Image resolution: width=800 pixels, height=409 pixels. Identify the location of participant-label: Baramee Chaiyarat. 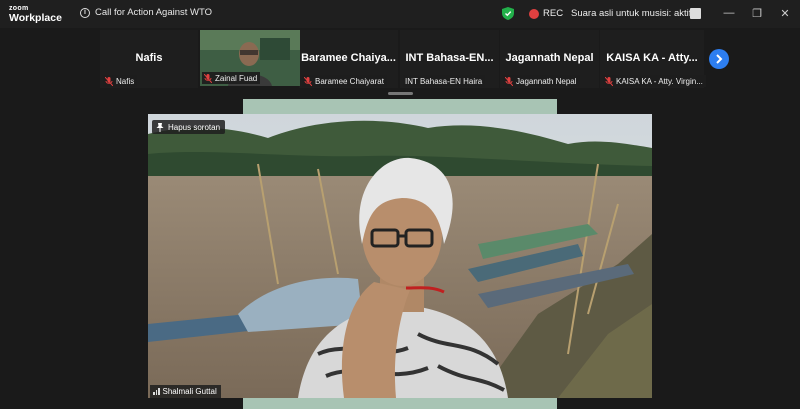
(344, 81).